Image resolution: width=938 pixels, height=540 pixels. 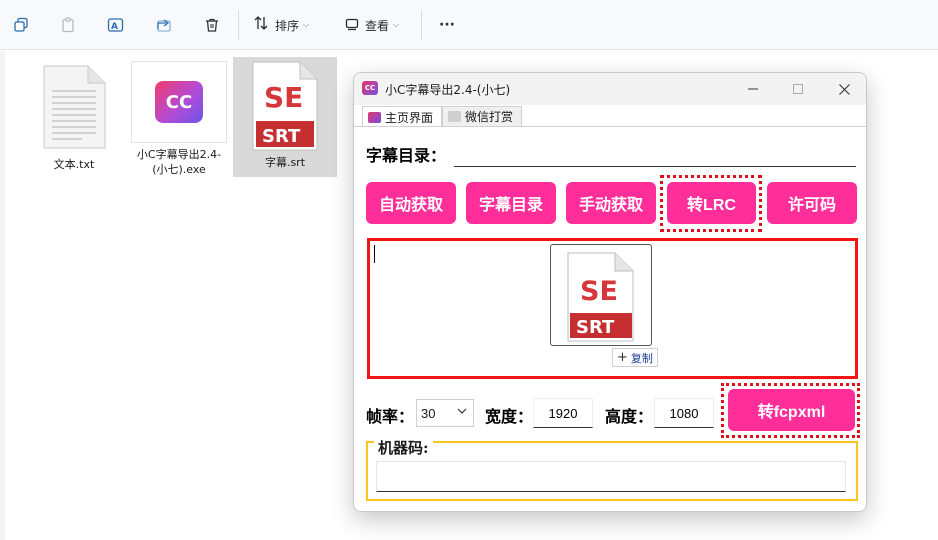 I want to click on height-label: 高度：, so click(x=629, y=416).